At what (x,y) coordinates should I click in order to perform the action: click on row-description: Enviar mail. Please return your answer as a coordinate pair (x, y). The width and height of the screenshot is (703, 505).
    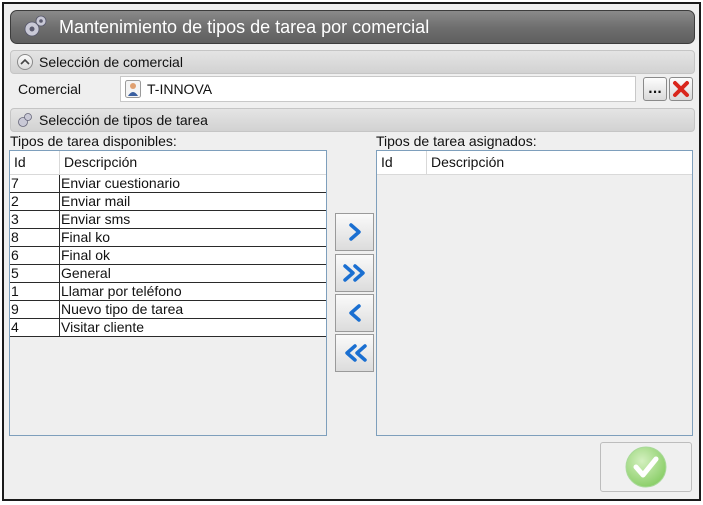
    Looking at the image, I should click on (96, 201).